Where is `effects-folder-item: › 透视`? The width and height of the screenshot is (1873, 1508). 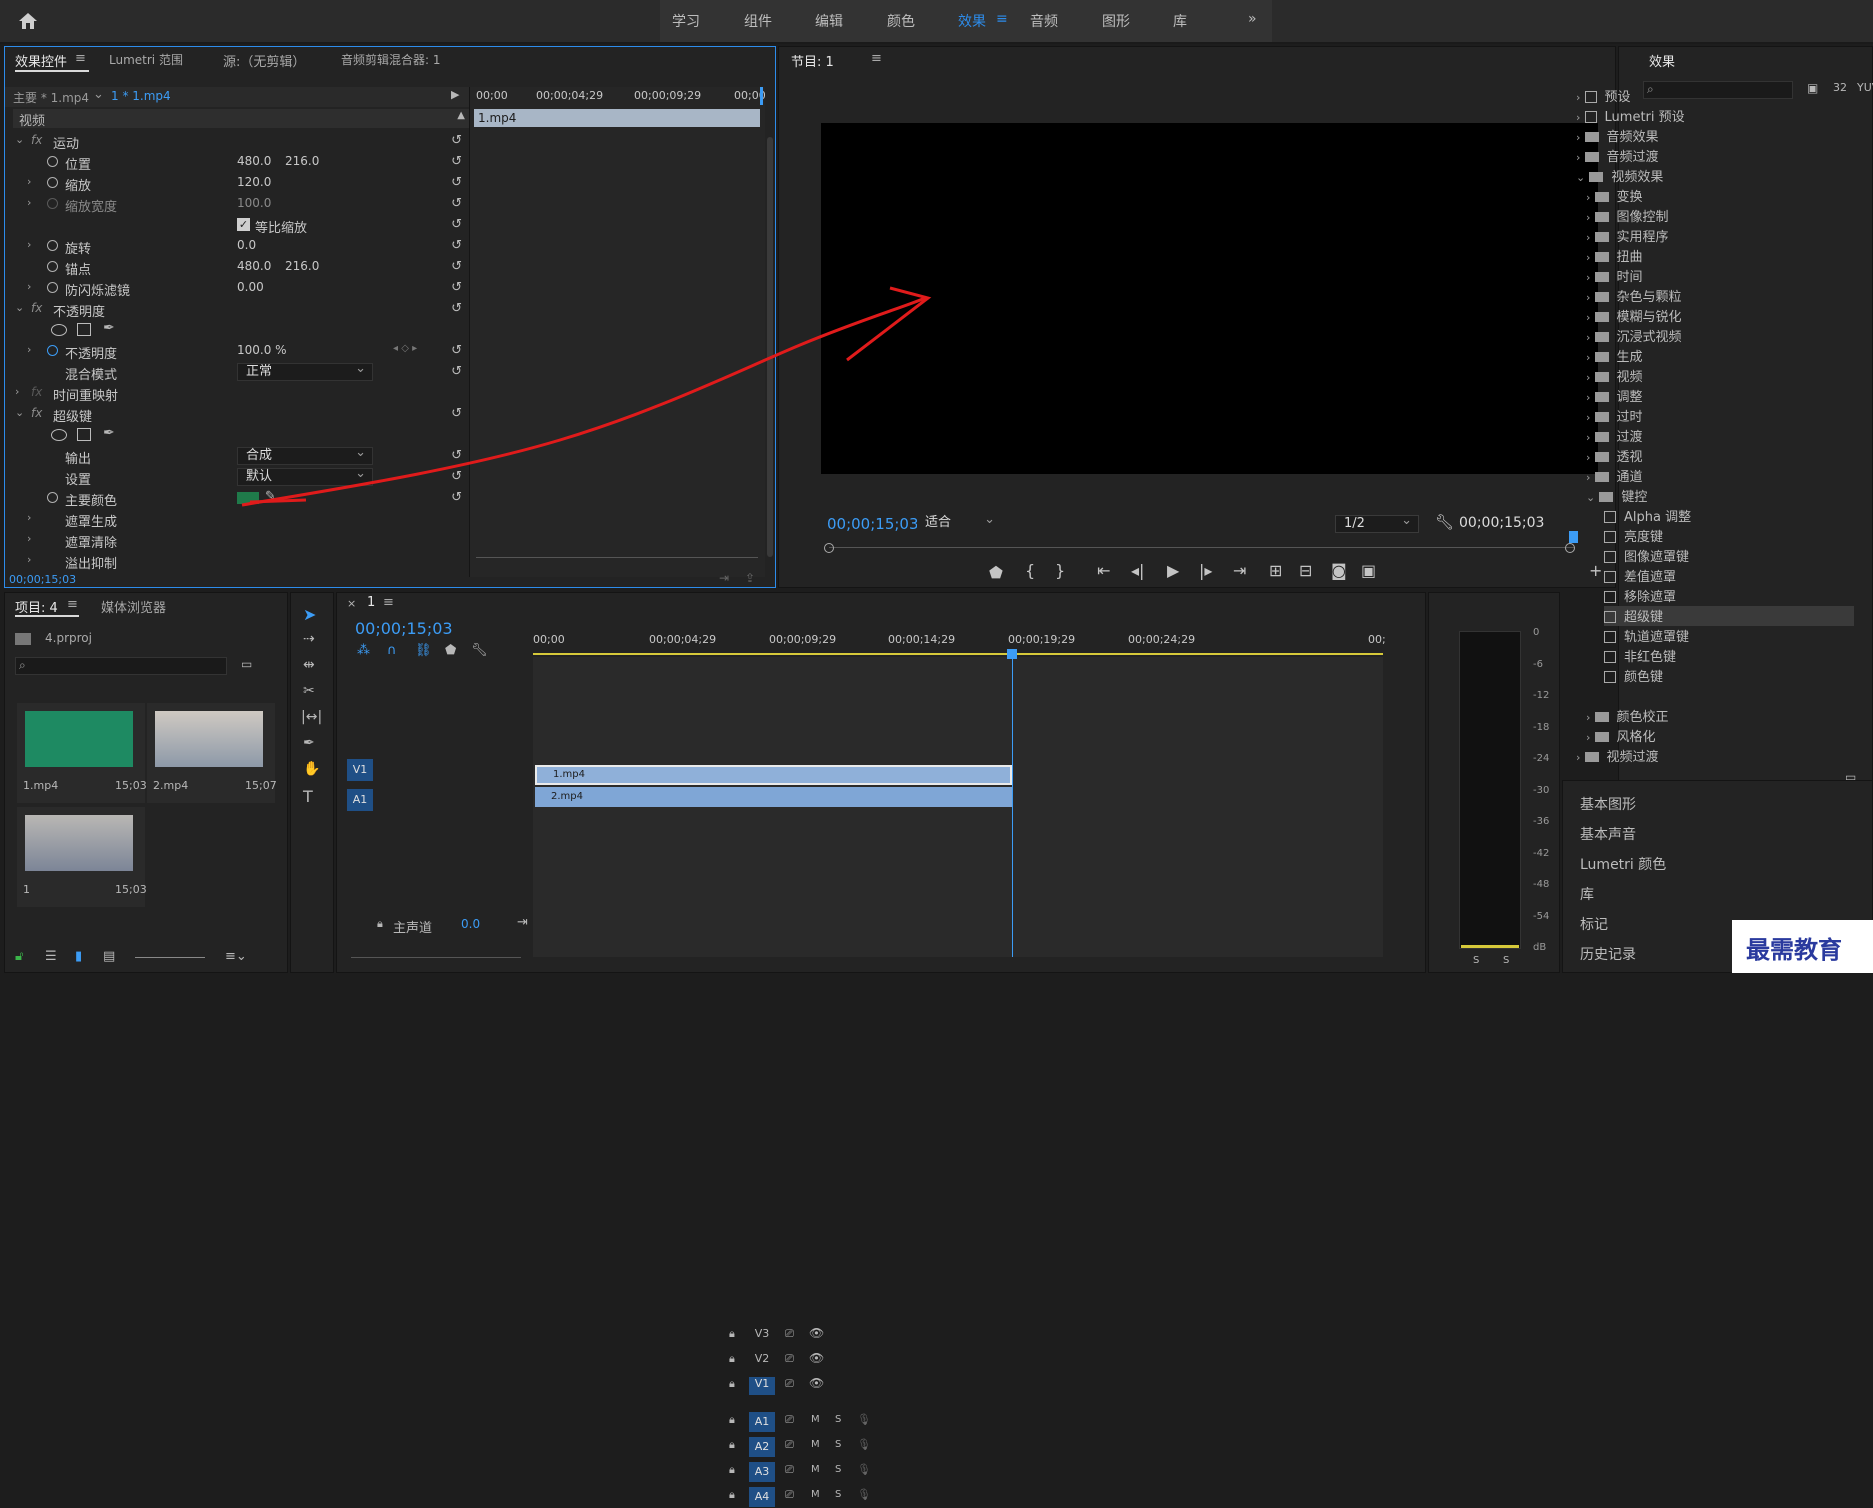
effects-folder-item: › 透视 is located at coordinates (1614, 456).